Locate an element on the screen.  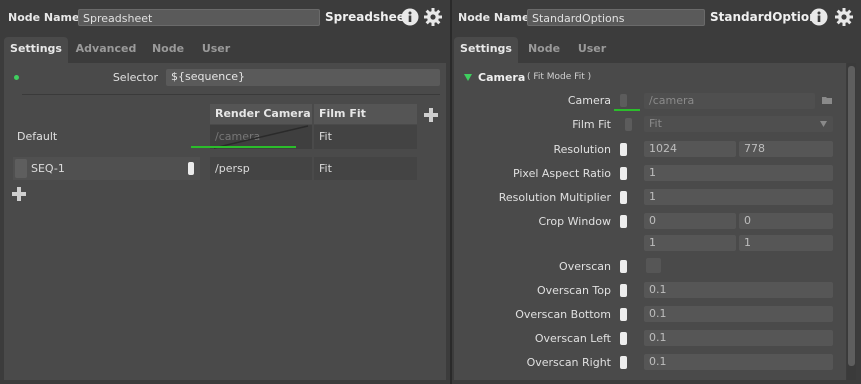
column-header-film-fit: Film Fit is located at coordinates (365, 114).